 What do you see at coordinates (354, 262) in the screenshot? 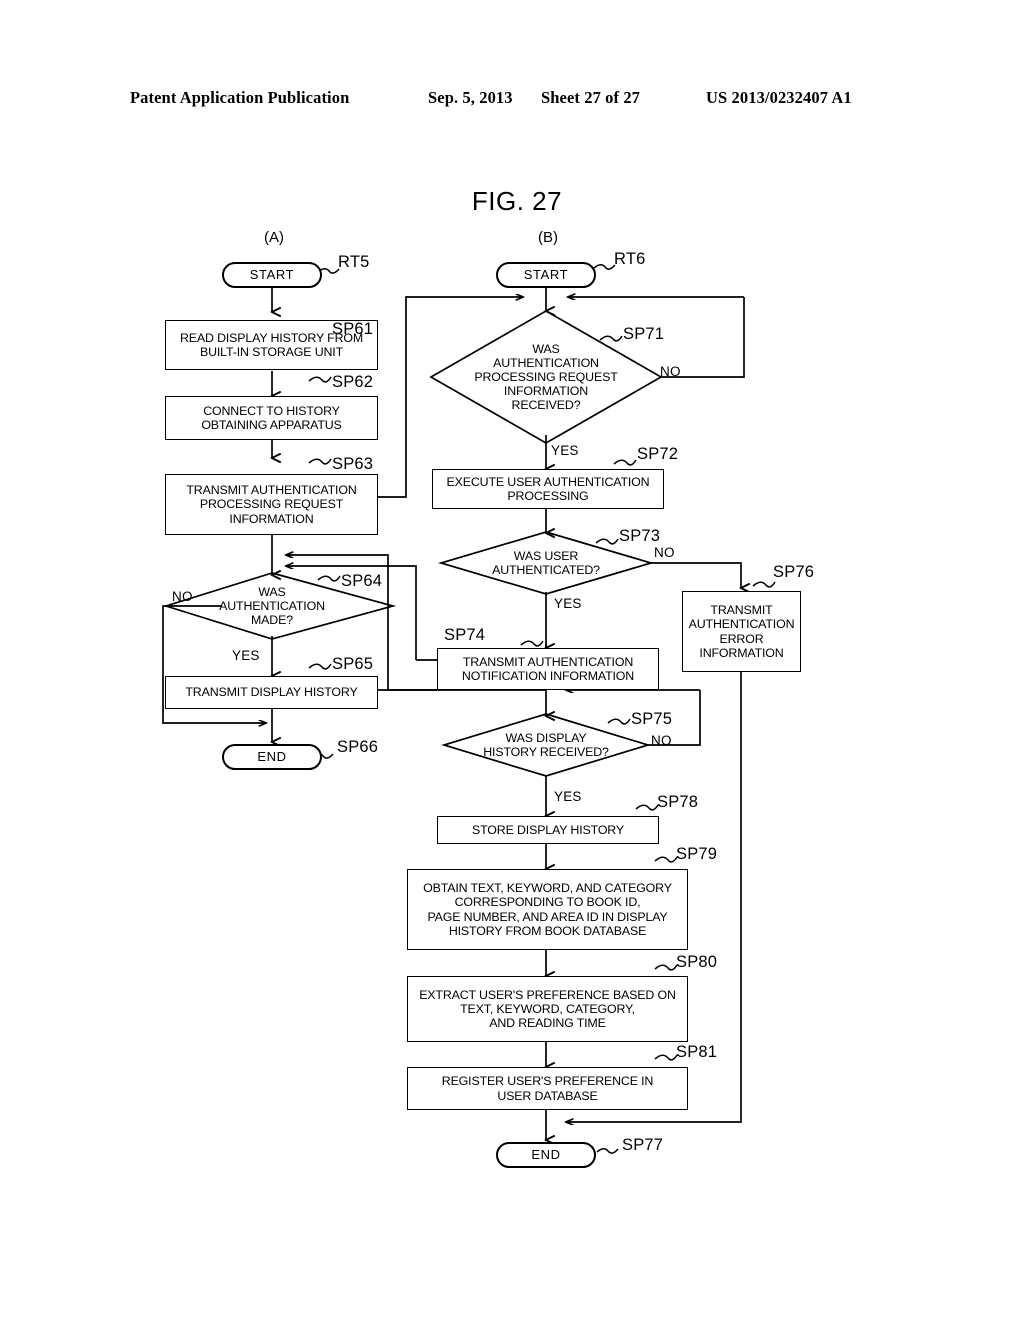
I see `step-tag-rt5: RT5` at bounding box center [354, 262].